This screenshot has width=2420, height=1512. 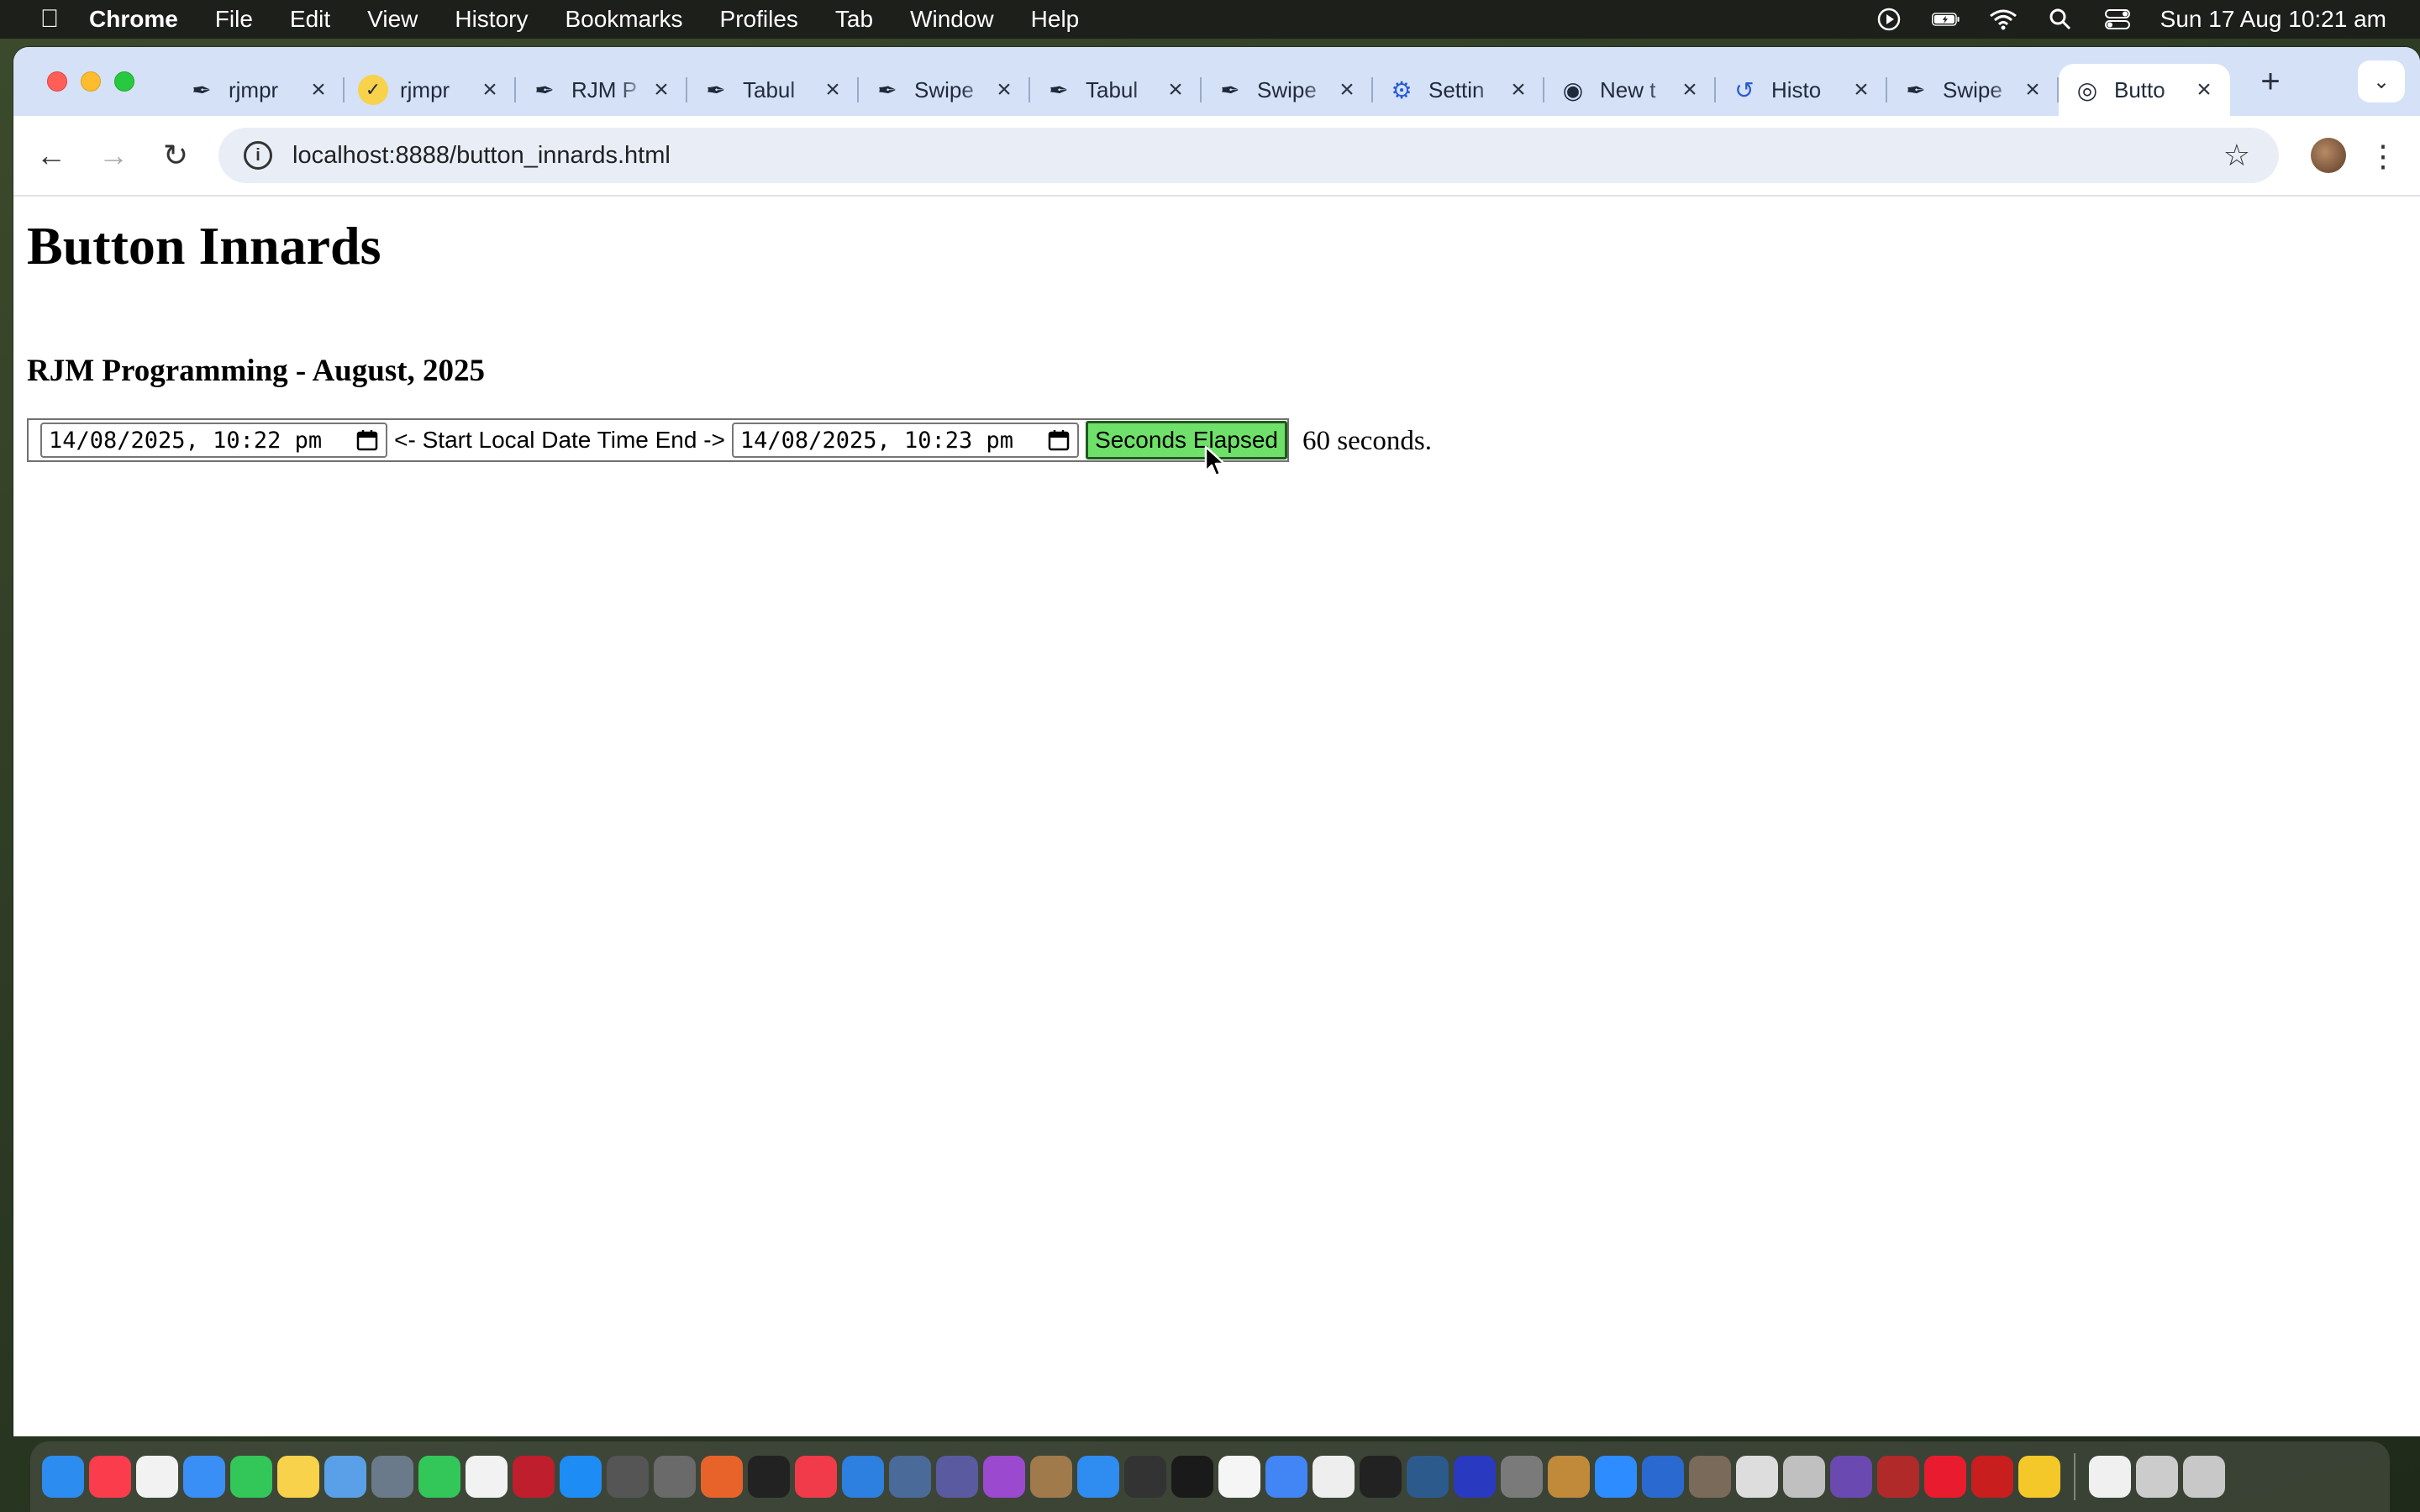 I want to click on dock-downloads-icon, so click(x=2157, y=1477).